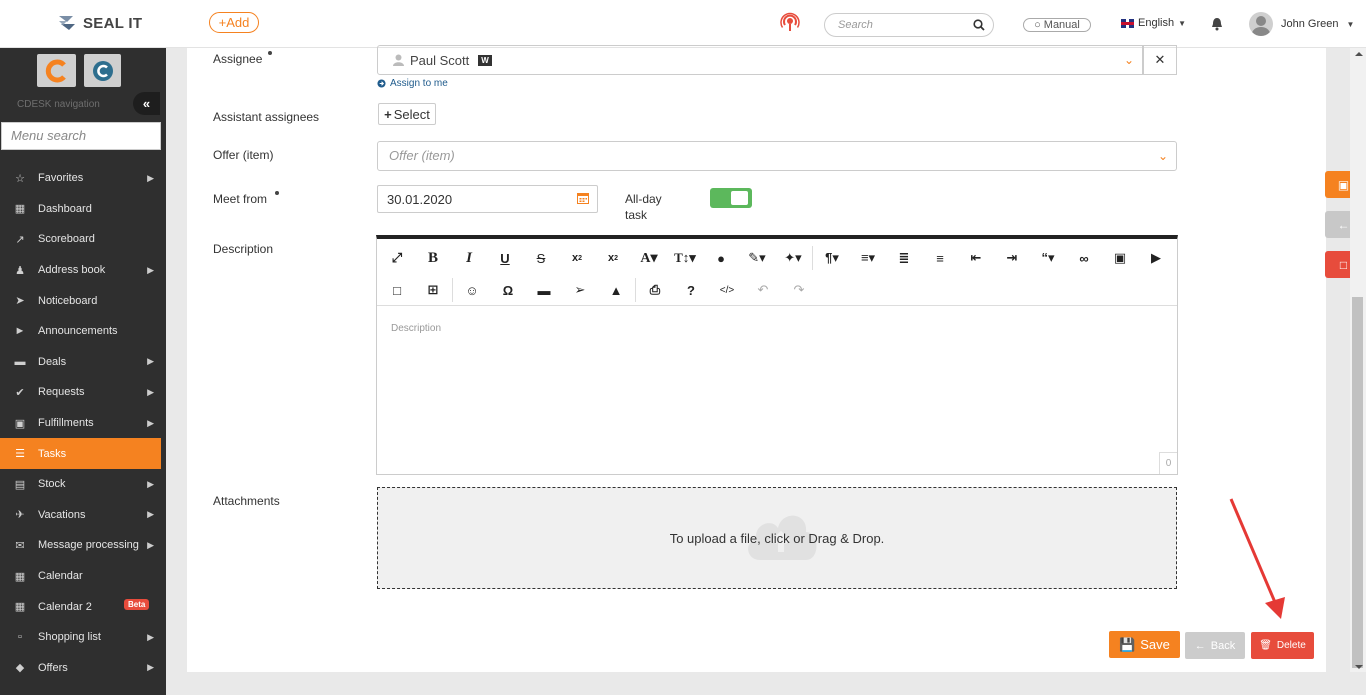 Image resolution: width=1366 pixels, height=695 pixels. Describe the element at coordinates (580, 290) in the screenshot. I see `select-all-icon: ➢` at that location.